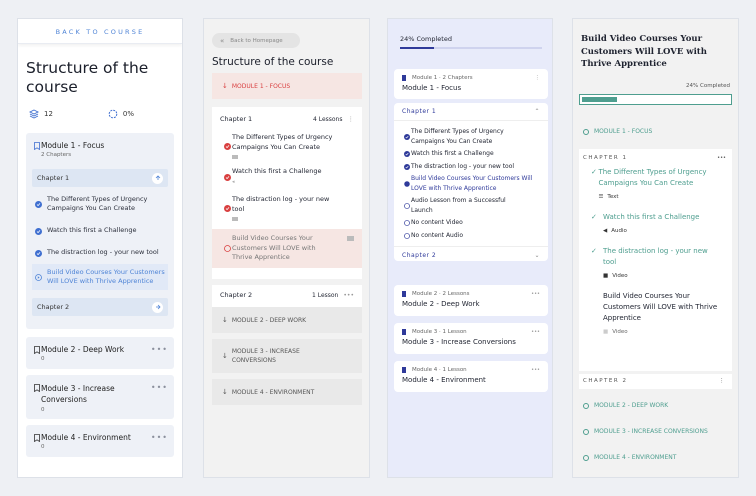 The height and width of the screenshot is (496, 756). What do you see at coordinates (655, 256) in the screenshot?
I see `lesson-title: The distraction log - your new tool` at bounding box center [655, 256].